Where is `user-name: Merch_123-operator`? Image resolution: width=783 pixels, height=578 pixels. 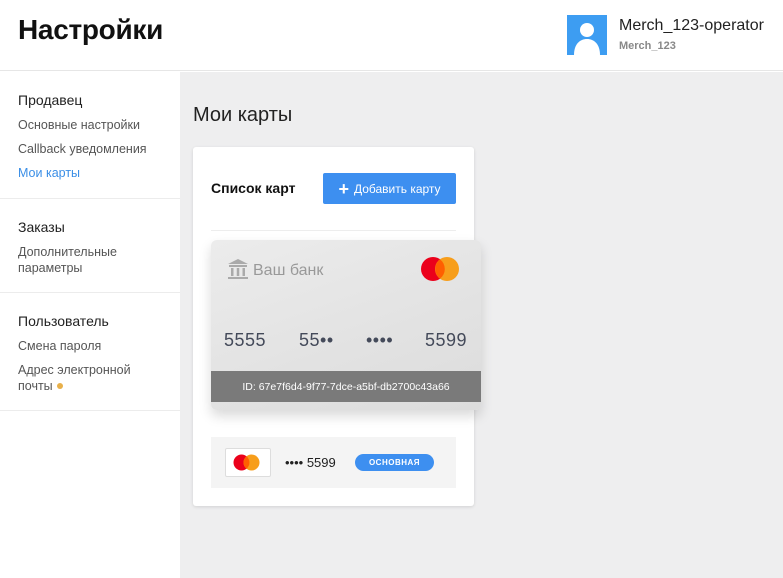
user-name: Merch_123-operator is located at coordinates (691, 26).